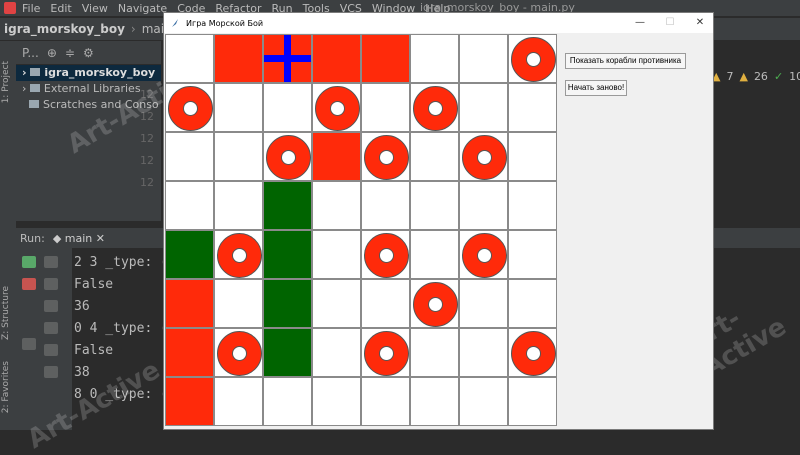 The height and width of the screenshot is (455, 800). What do you see at coordinates (596, 88) in the screenshot?
I see `restart-button: Начать заново!` at bounding box center [596, 88].